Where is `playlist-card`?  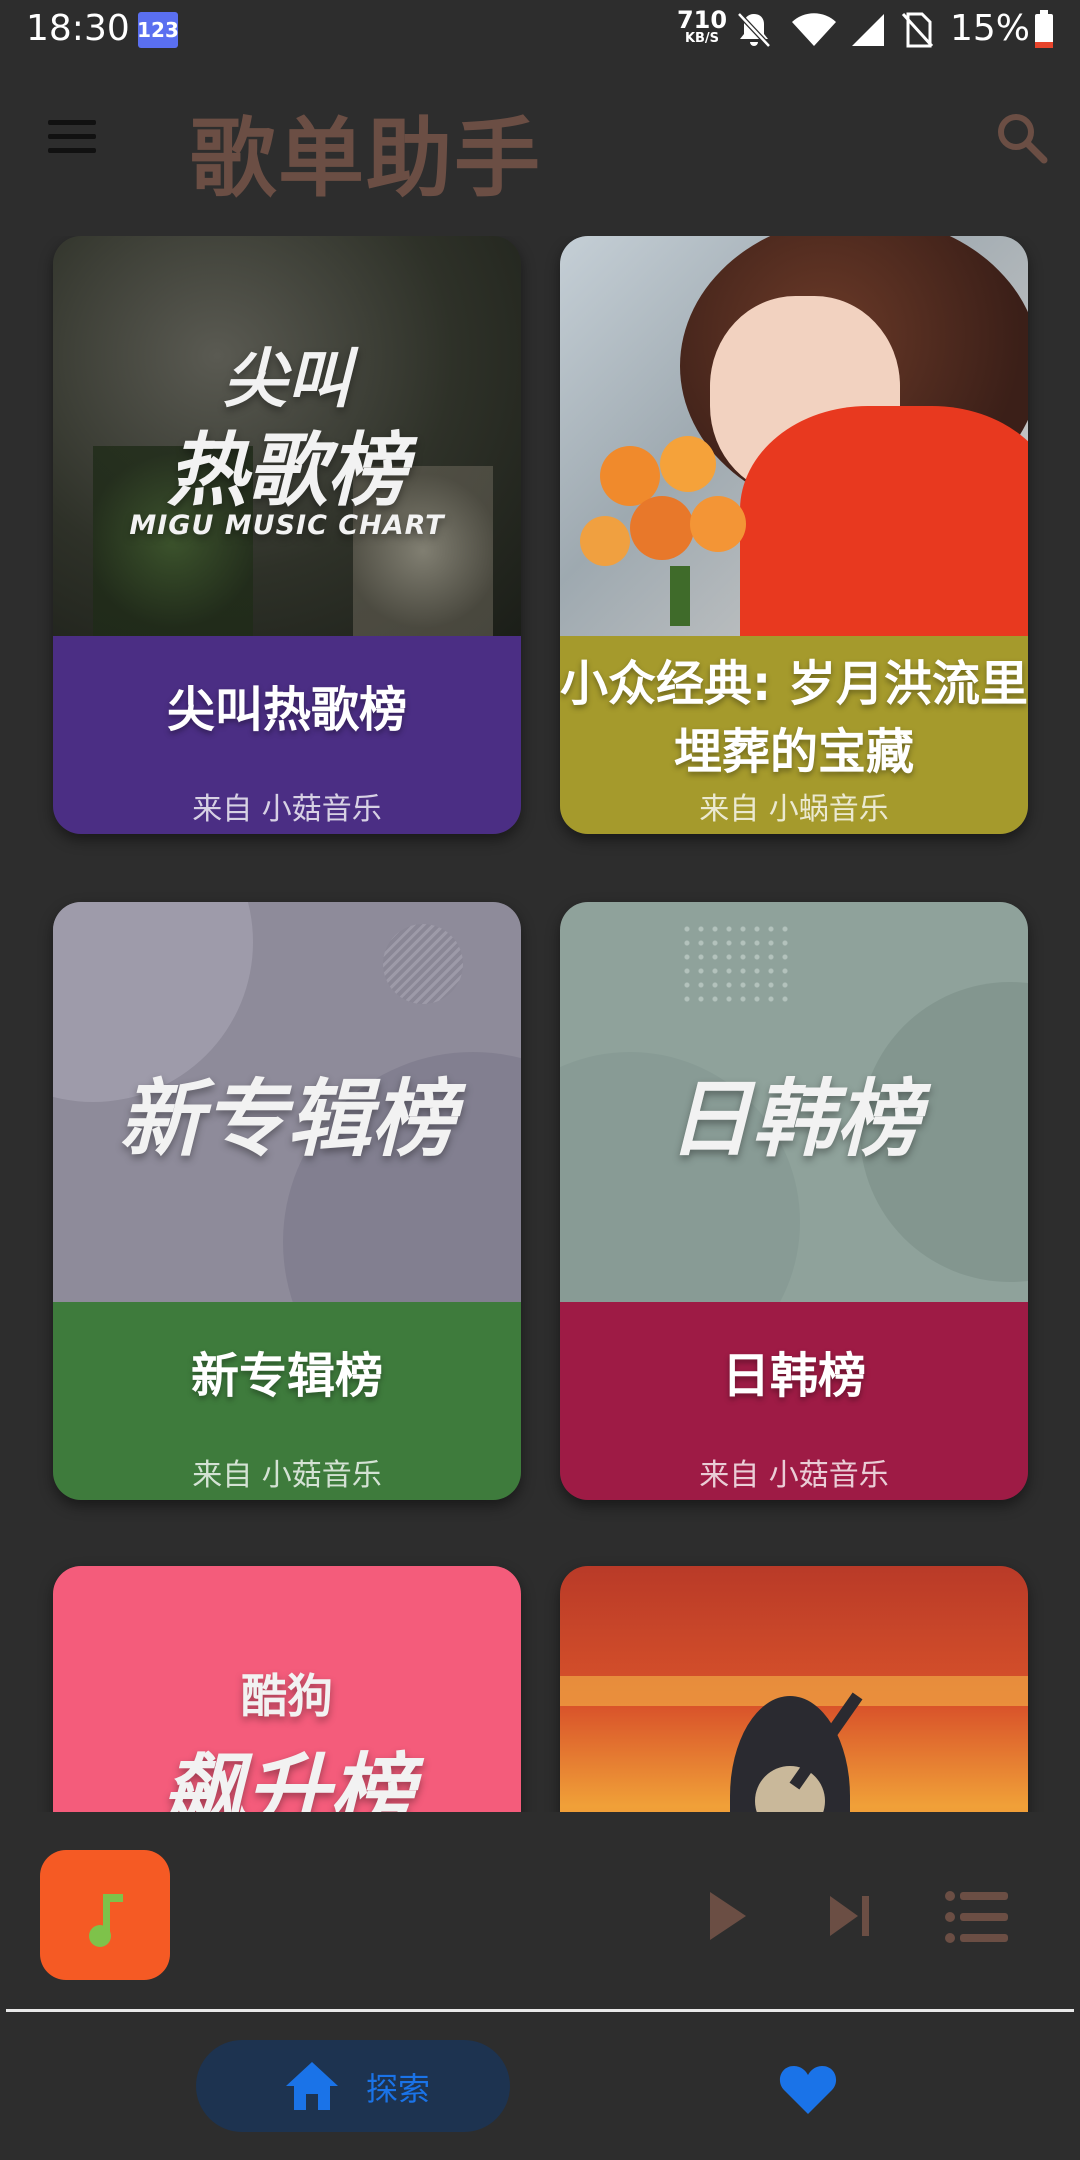
playlist-card is located at coordinates (794, 1689).